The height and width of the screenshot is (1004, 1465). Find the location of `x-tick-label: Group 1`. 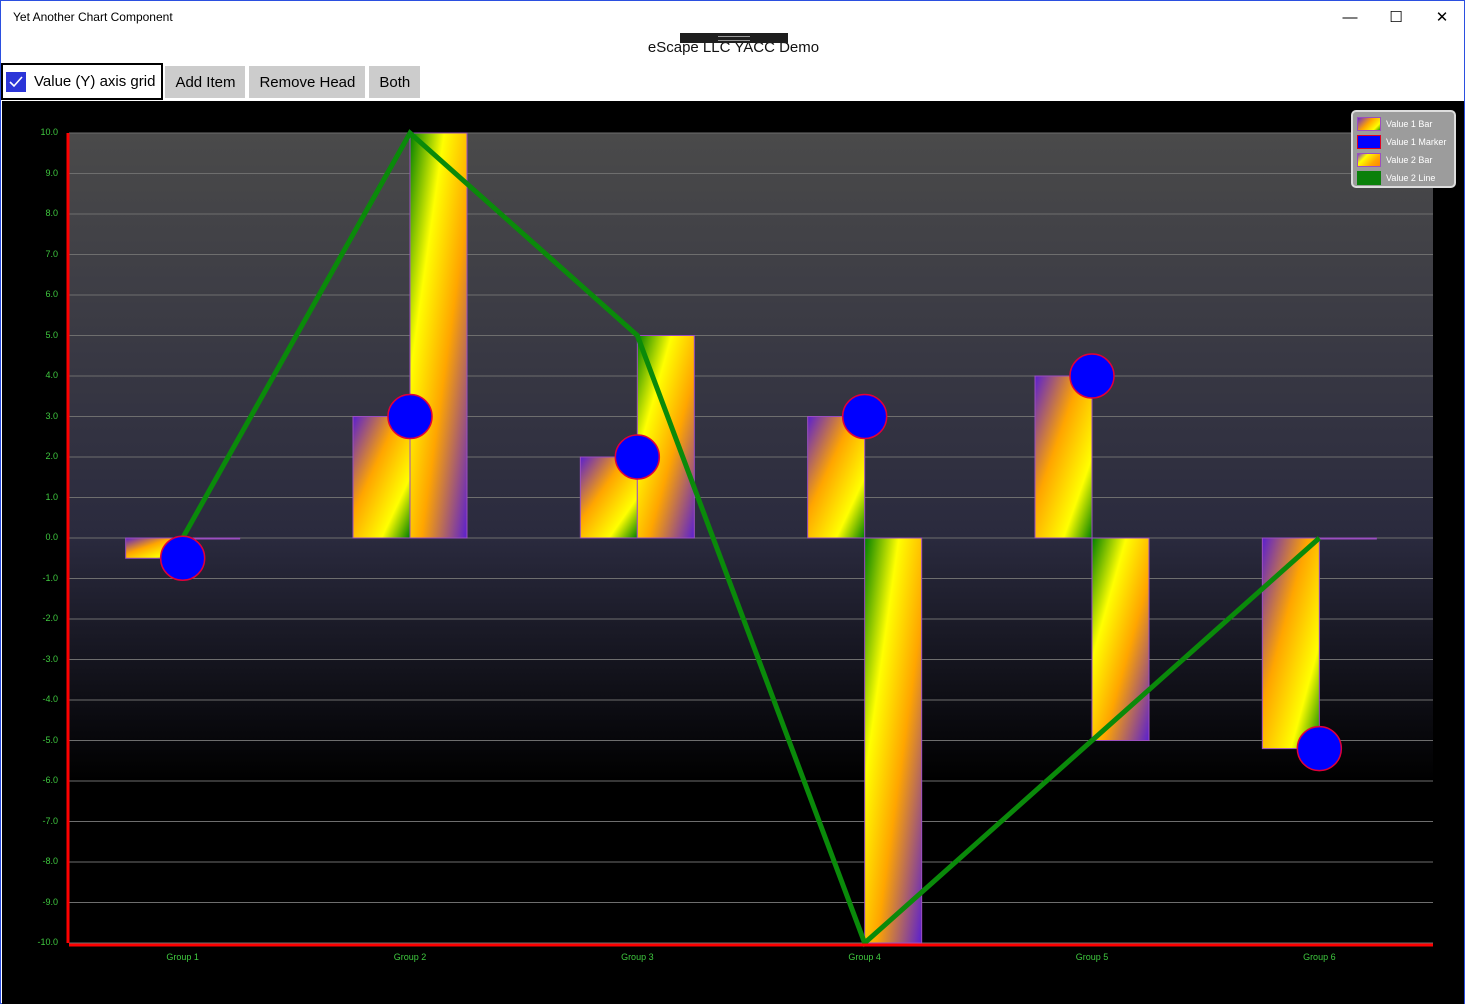

x-tick-label: Group 1 is located at coordinates (182, 957).